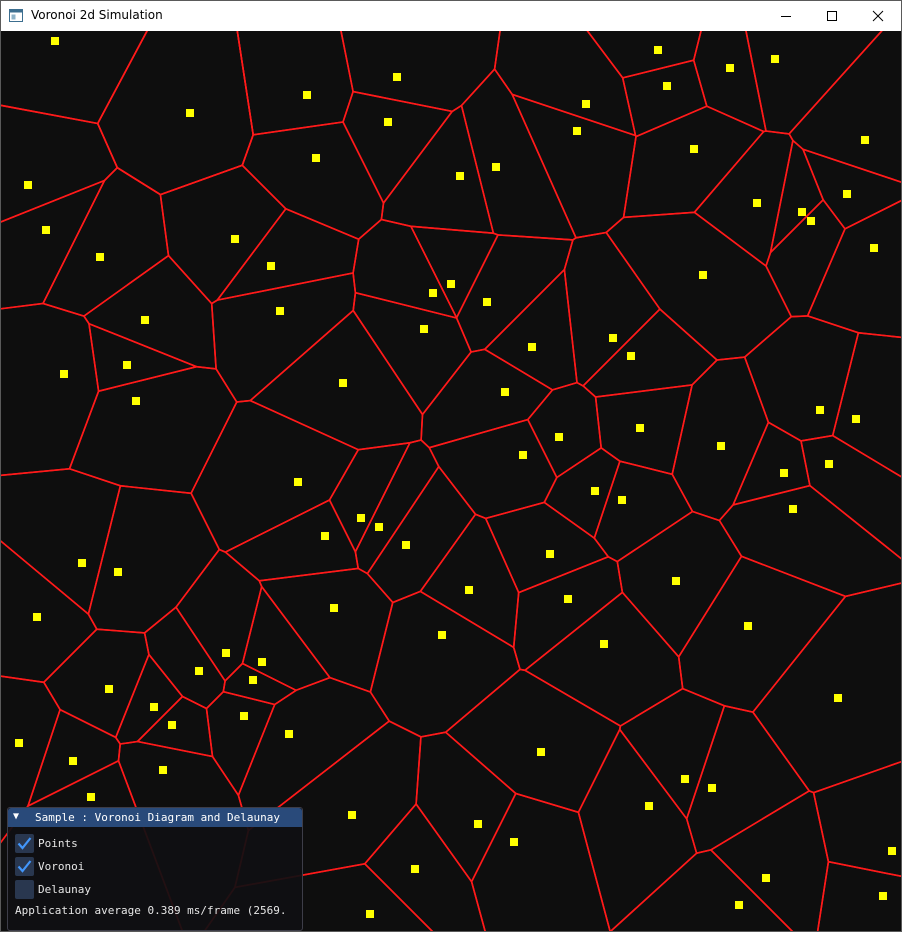 The width and height of the screenshot is (902, 932). I want to click on maximize-button, so click(832, 16).